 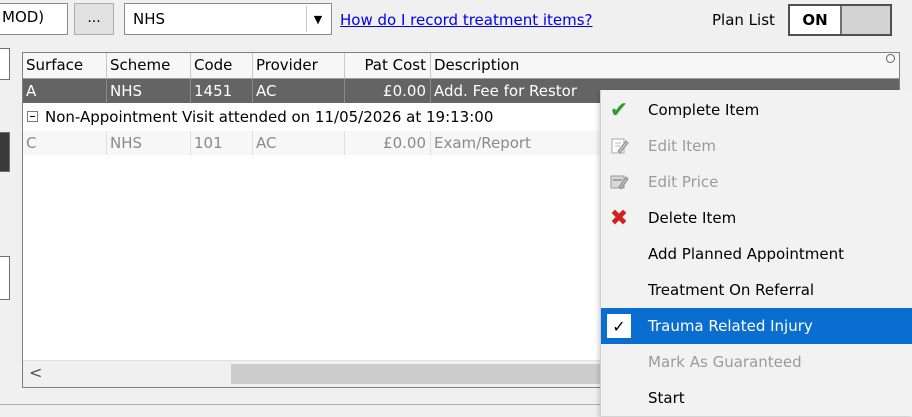 What do you see at coordinates (815, 20) in the screenshot?
I see `toggle-on-label: ON` at bounding box center [815, 20].